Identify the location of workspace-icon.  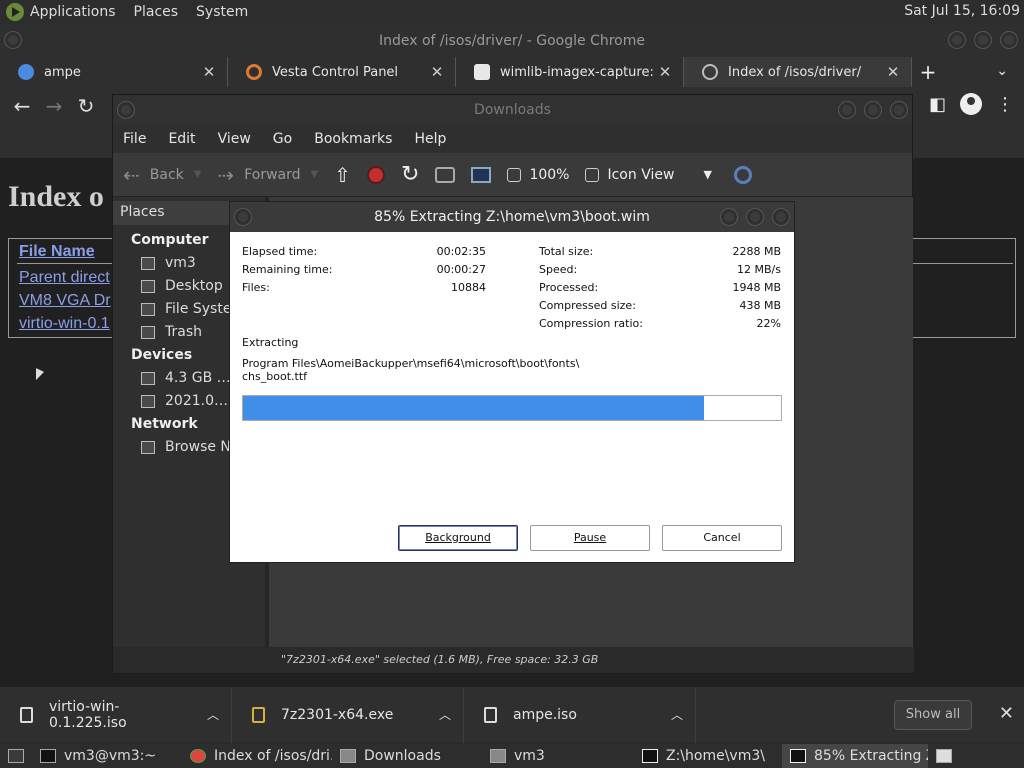
(944, 756).